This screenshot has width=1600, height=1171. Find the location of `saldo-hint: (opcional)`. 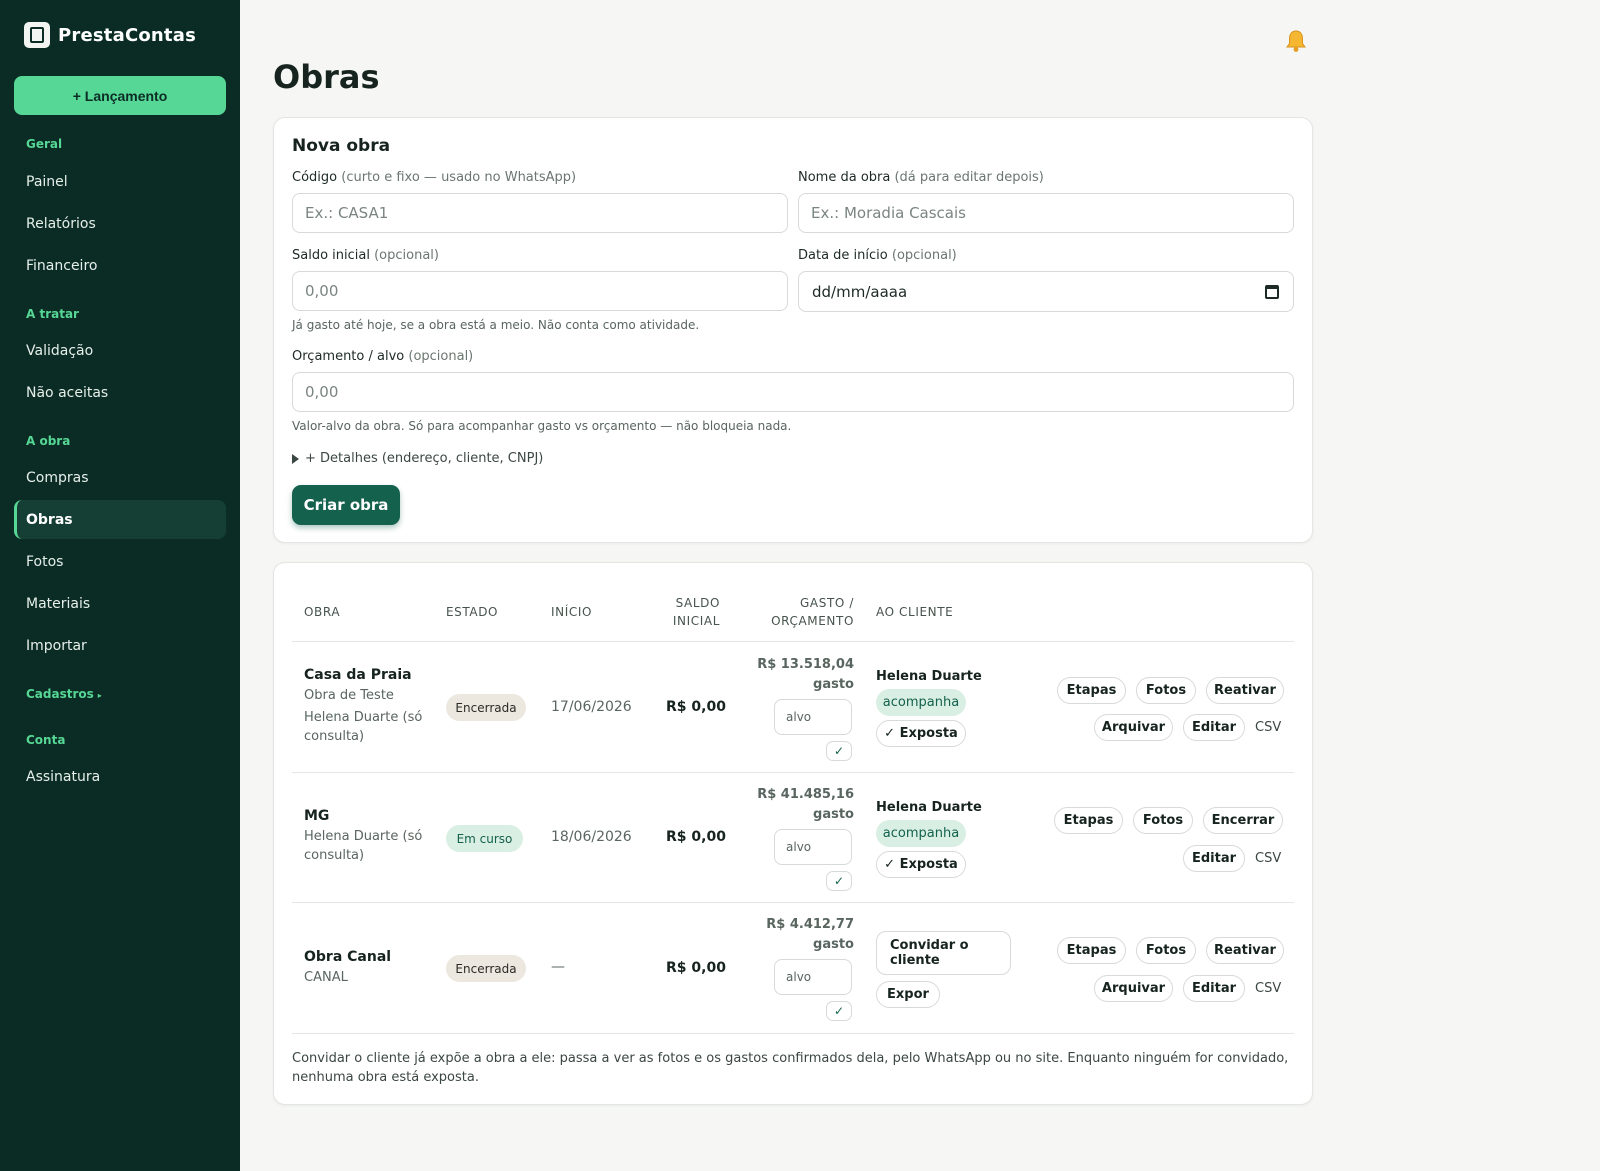

saldo-hint: (opcional) is located at coordinates (406, 255).